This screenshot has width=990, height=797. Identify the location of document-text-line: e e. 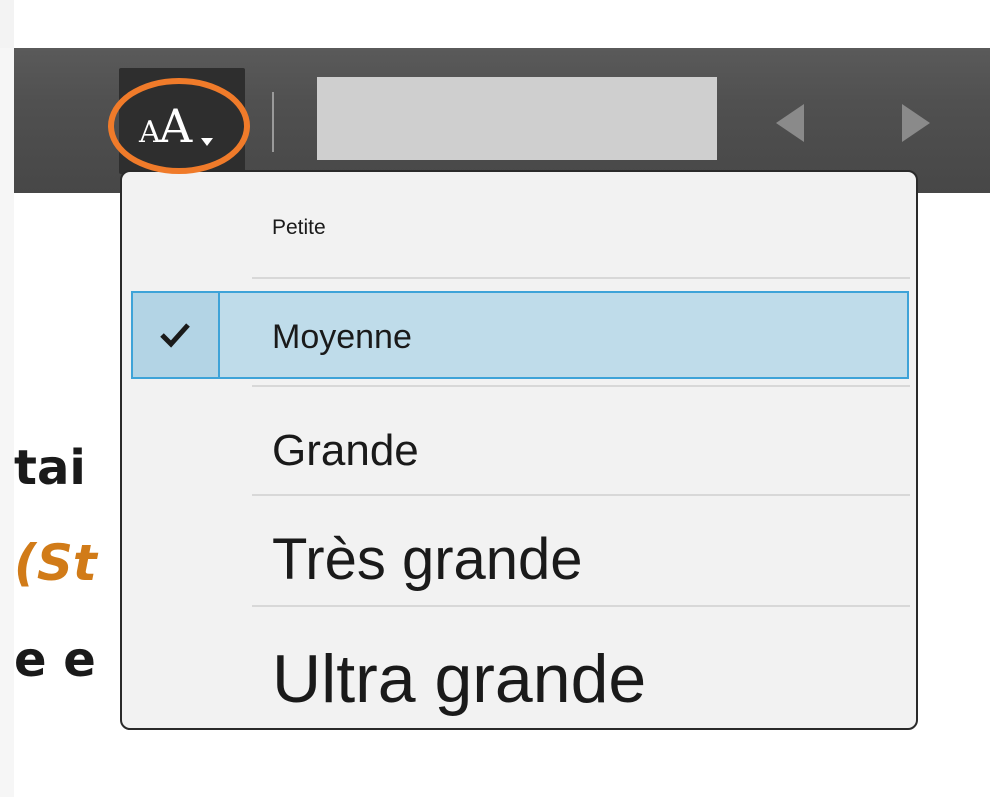
(55, 660).